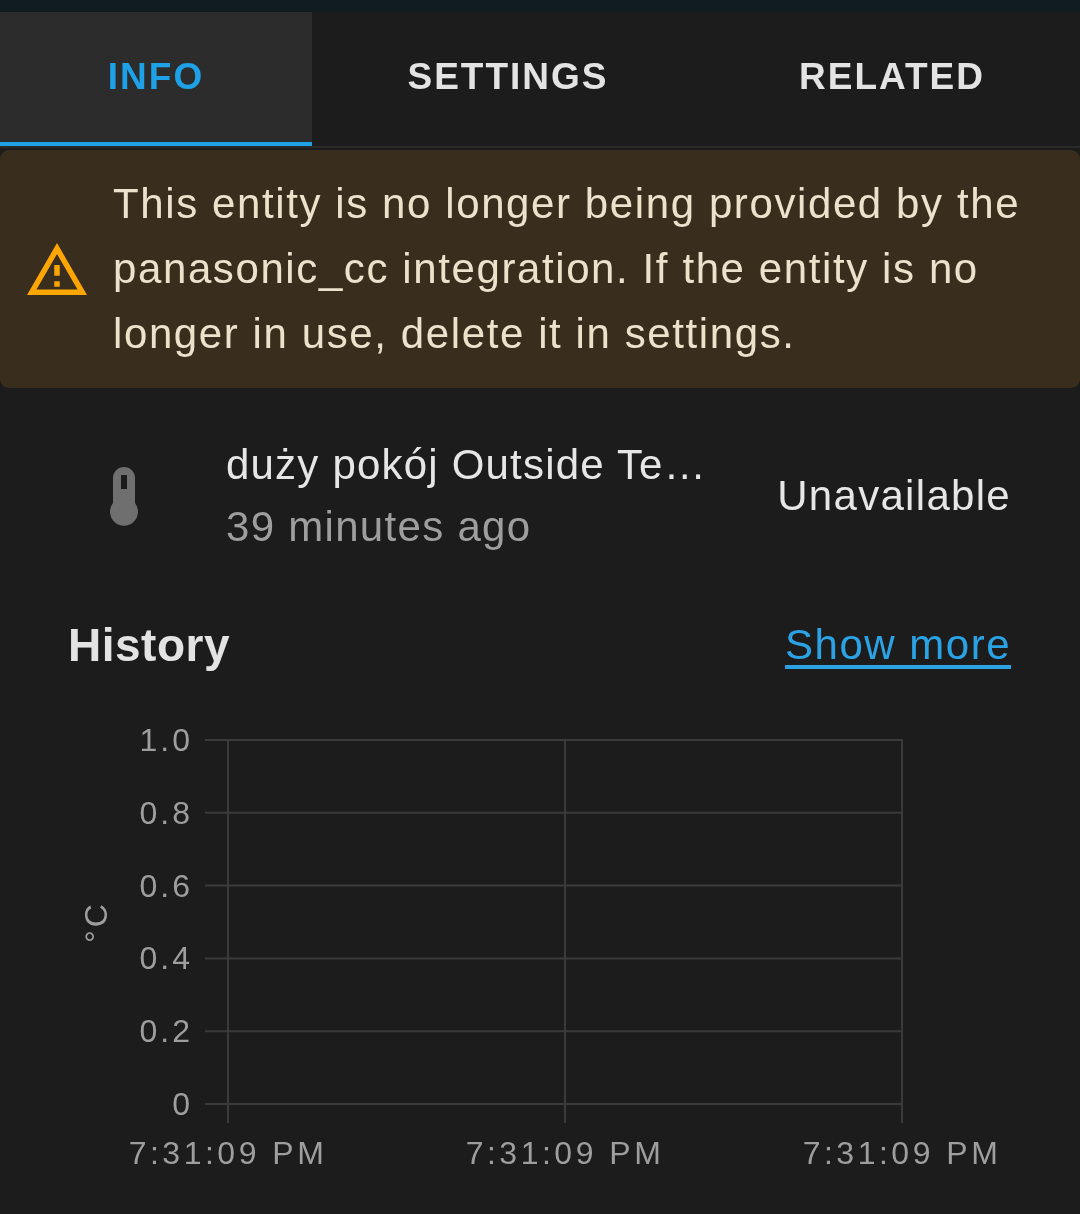 The image size is (1080, 1214). Describe the element at coordinates (567, 269) in the screenshot. I see `warning-message: This entity is no longer being provided by the panasonic_cc integration. If the entity is no longer in use, delete it in settings.` at that location.